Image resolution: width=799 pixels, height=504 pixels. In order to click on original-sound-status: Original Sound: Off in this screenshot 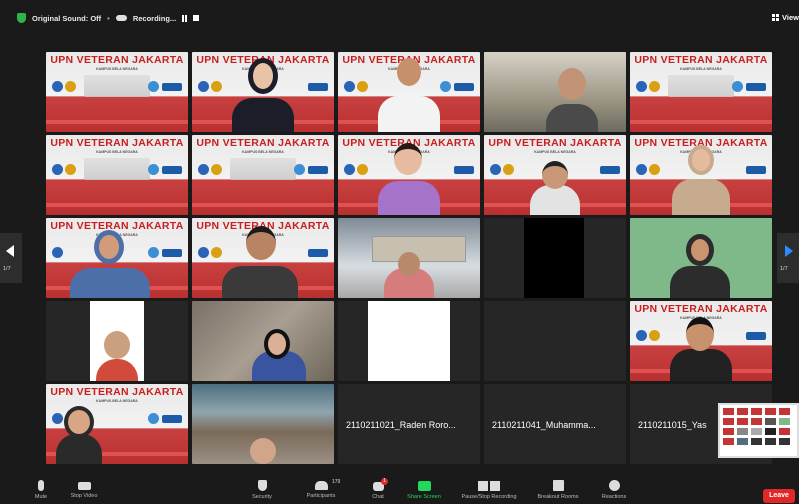, I will do `click(66, 18)`.